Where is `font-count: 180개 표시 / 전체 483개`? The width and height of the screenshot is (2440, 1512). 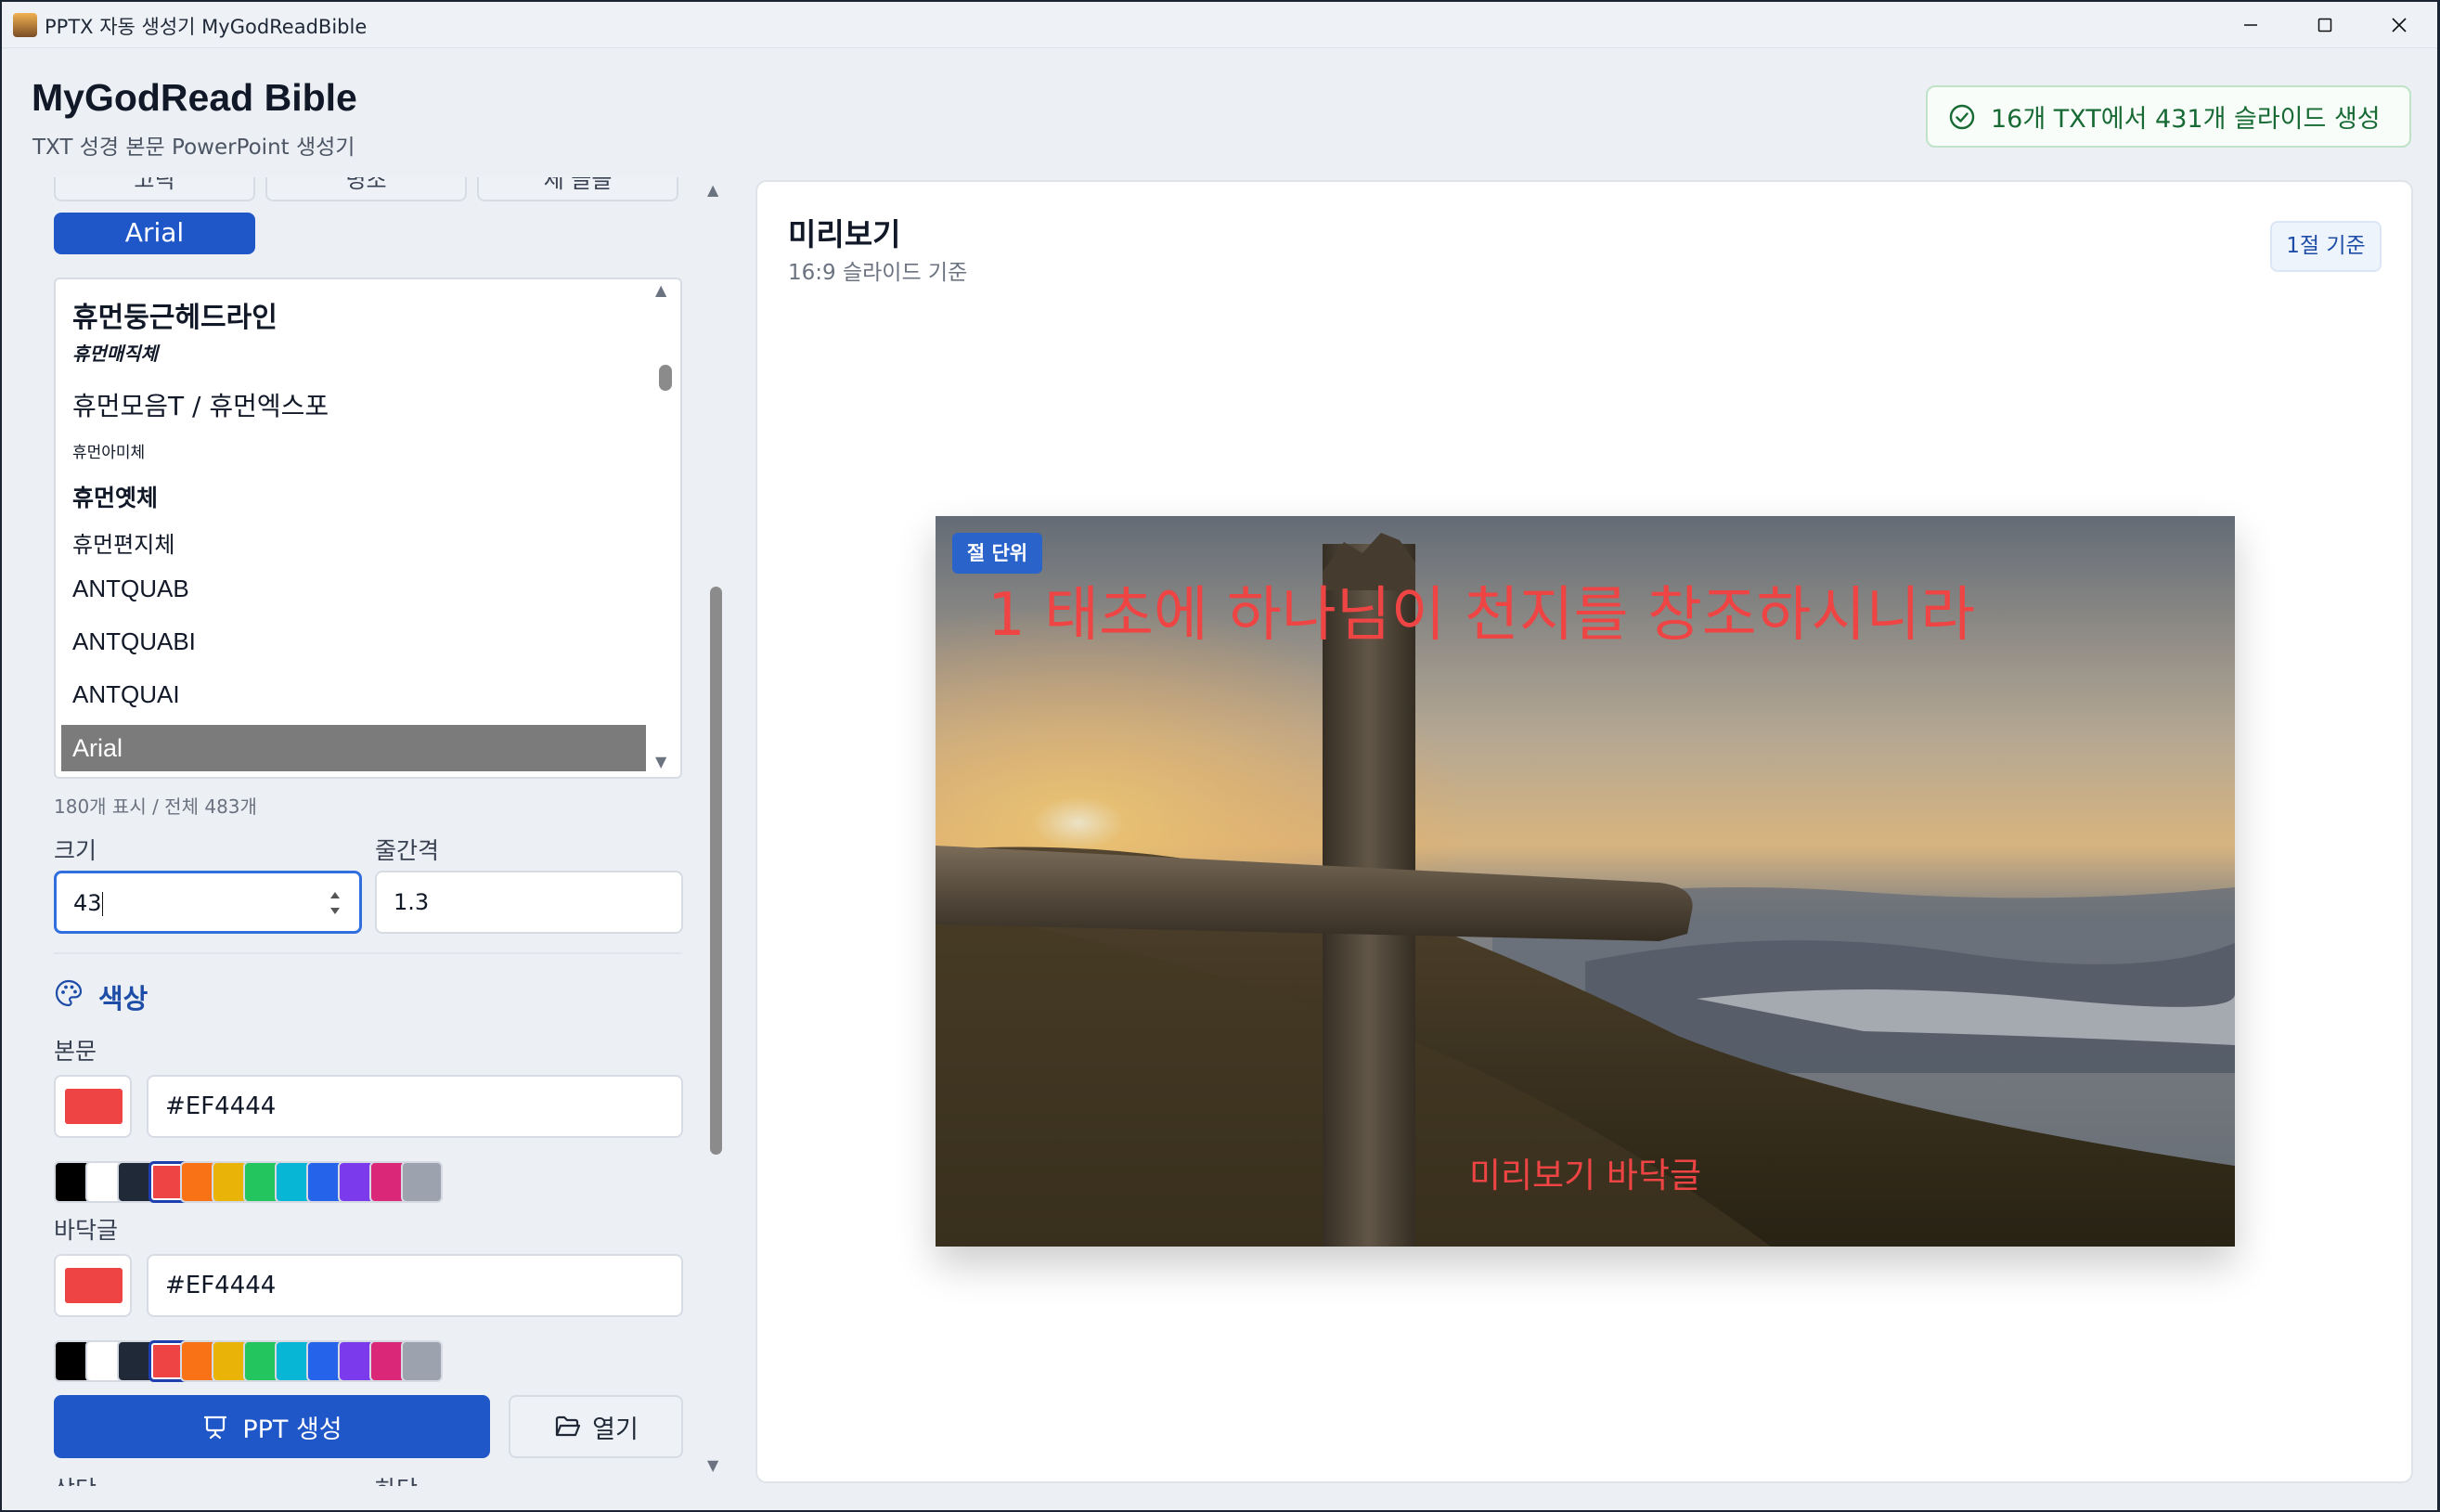
font-count: 180개 표시 / 전체 483개 is located at coordinates (155, 806).